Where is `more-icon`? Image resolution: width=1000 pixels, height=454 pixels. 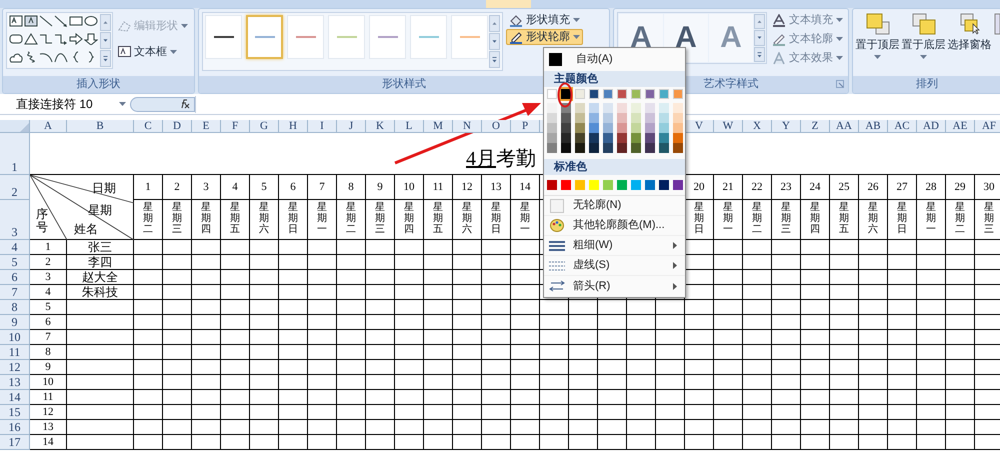
more-icon is located at coordinates (759, 54).